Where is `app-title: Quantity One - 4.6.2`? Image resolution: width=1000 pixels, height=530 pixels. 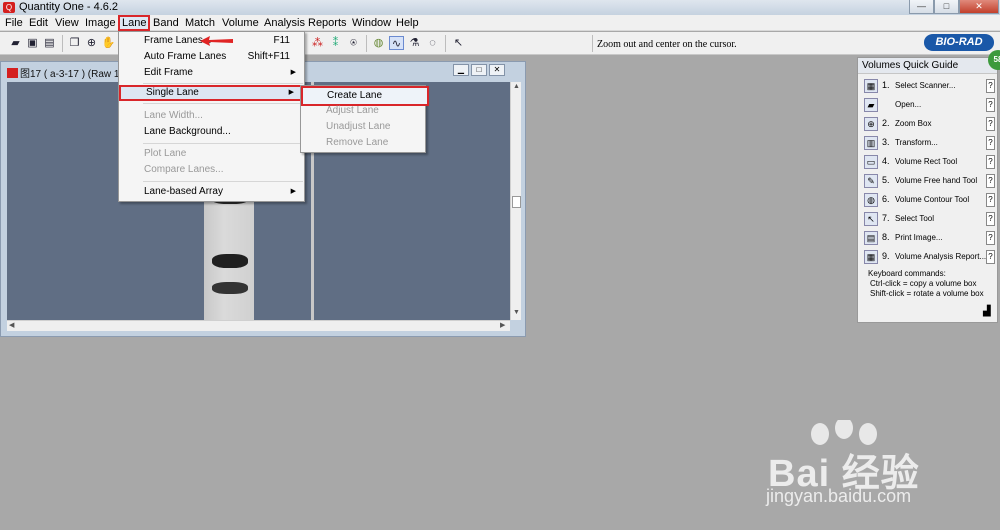
app-title: Quantity One - 4.6.2 is located at coordinates (69, 7).